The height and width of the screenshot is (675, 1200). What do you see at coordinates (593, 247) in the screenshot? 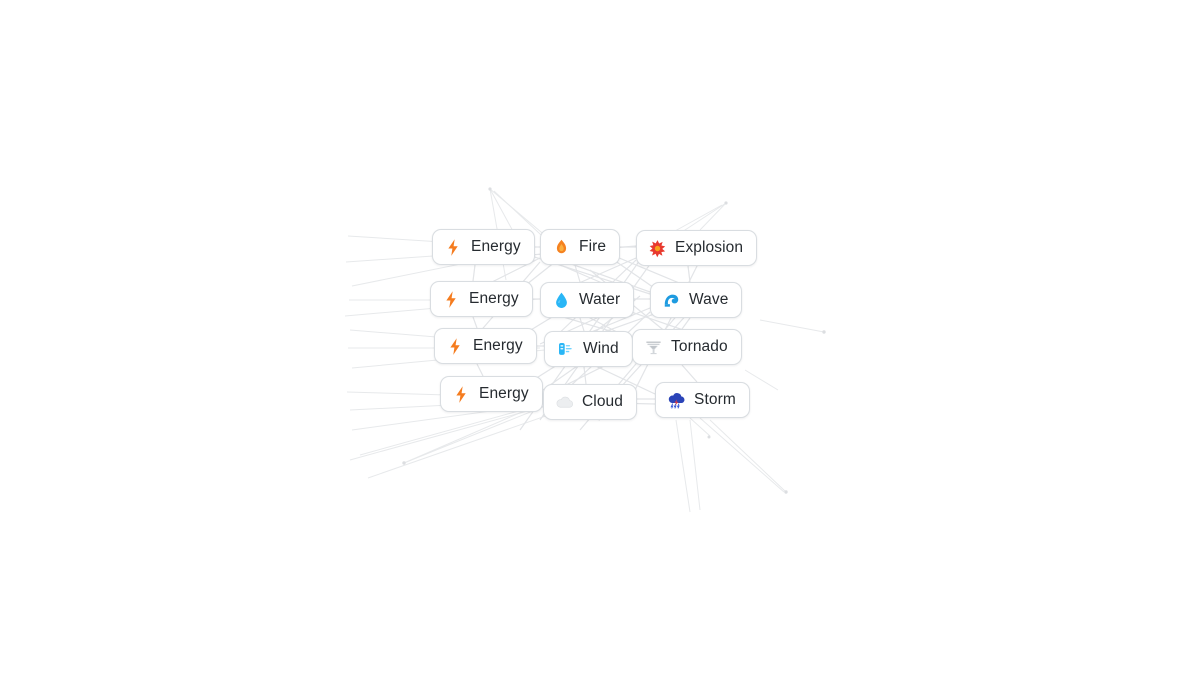
I see `node-label: Fire` at bounding box center [593, 247].